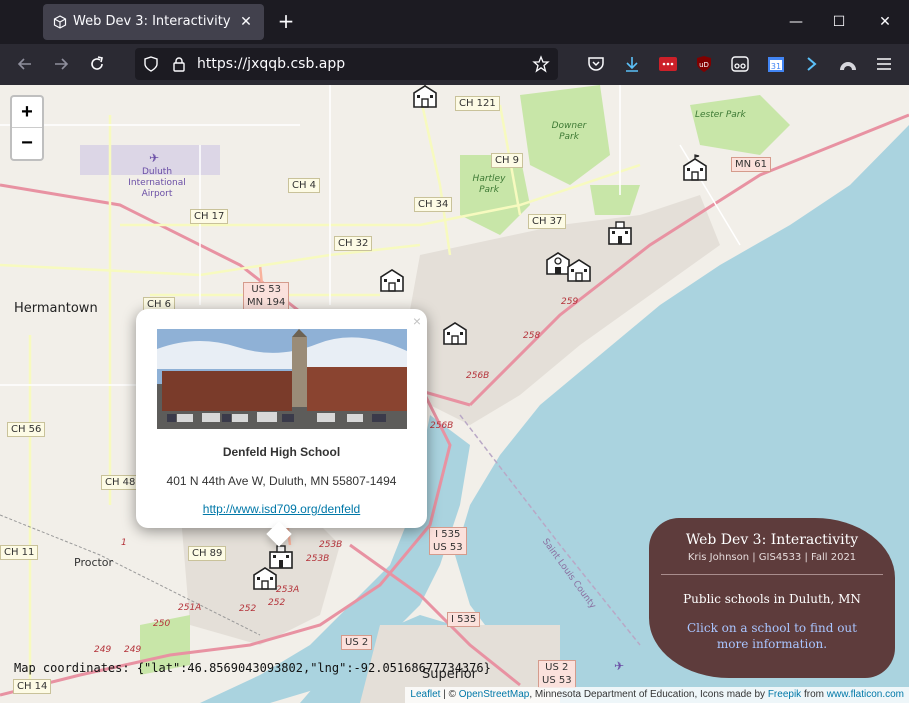 The image size is (909, 703). Describe the element at coordinates (557, 667) in the screenshot. I see `road-shield-us2: US 2` at that location.